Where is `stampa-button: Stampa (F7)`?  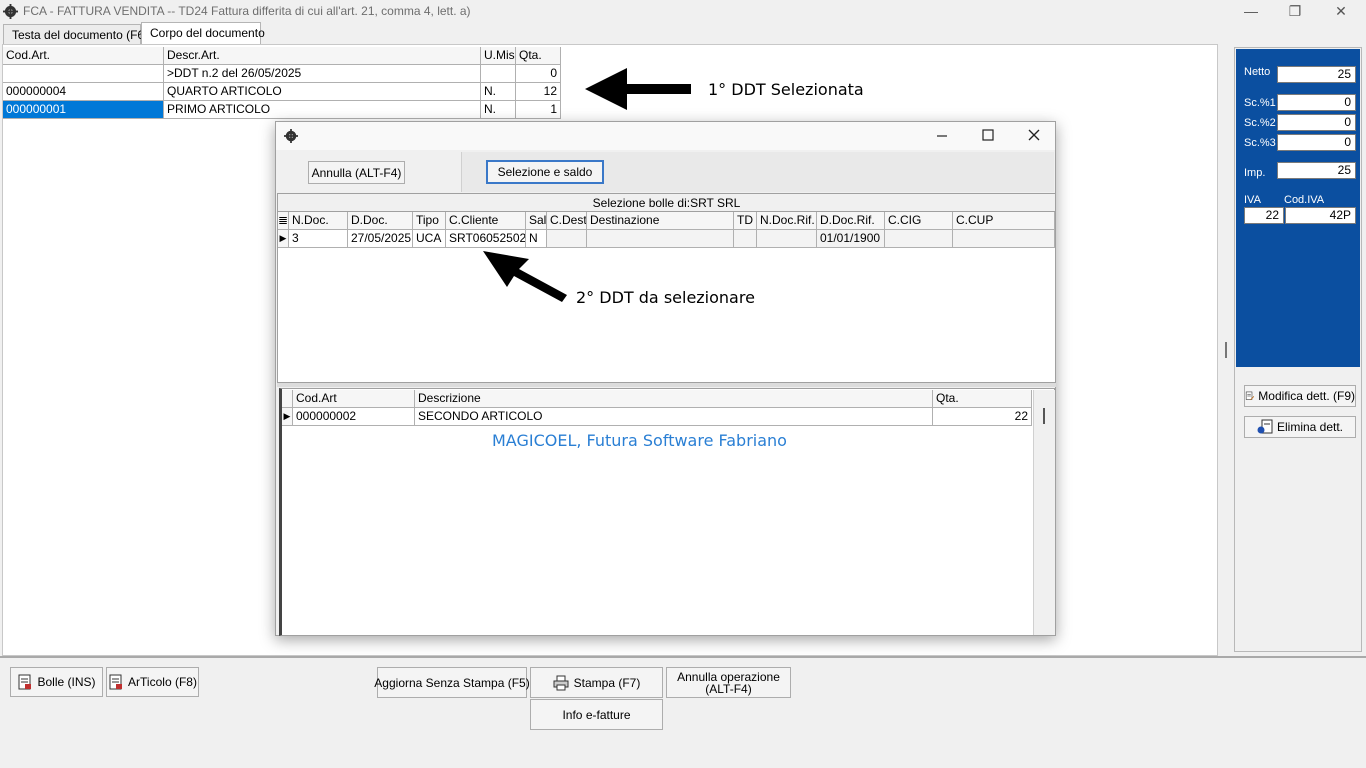 stampa-button: Stampa (F7) is located at coordinates (596, 682).